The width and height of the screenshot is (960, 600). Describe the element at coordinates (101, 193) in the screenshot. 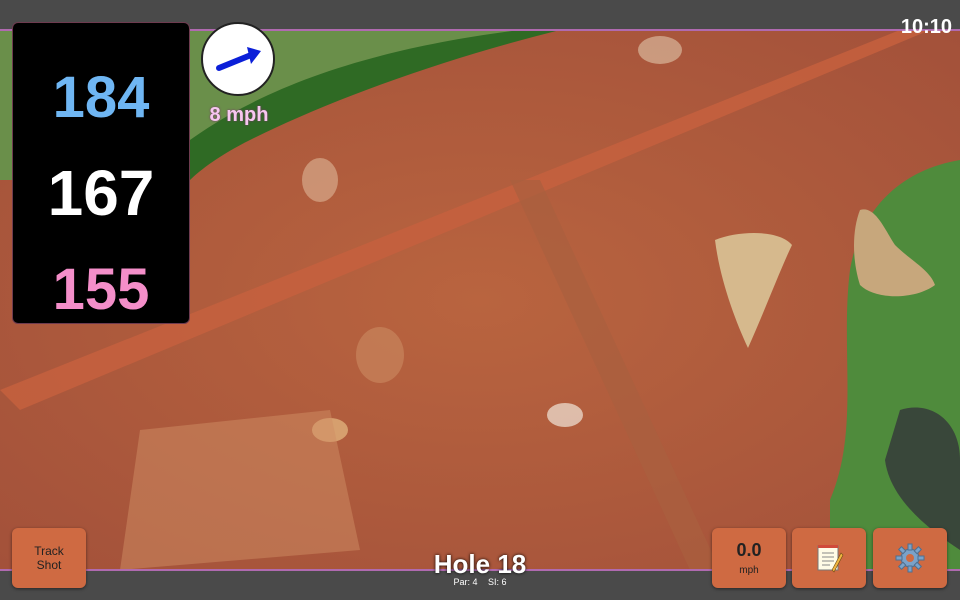

I see `distance-middle: 167` at that location.